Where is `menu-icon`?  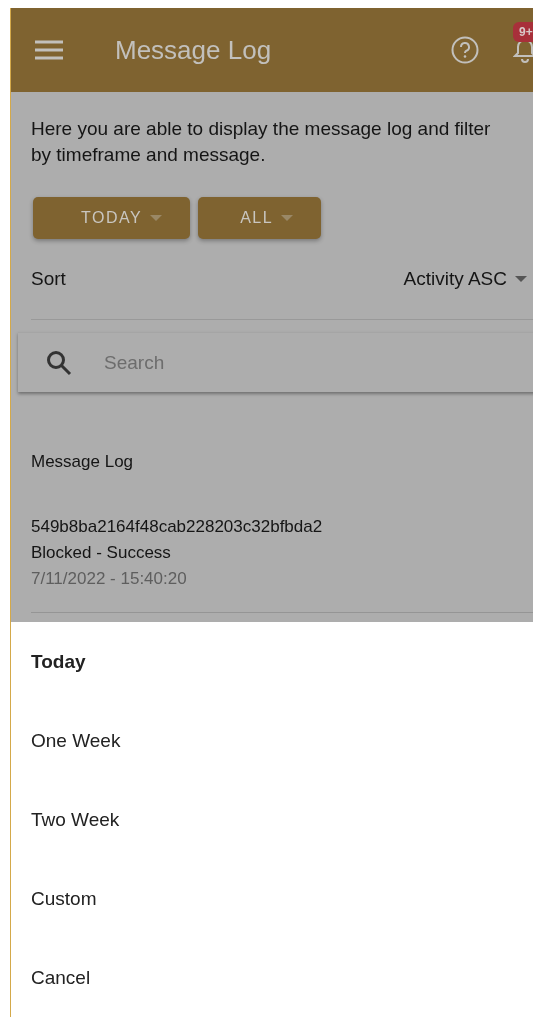
menu-icon is located at coordinates (49, 50).